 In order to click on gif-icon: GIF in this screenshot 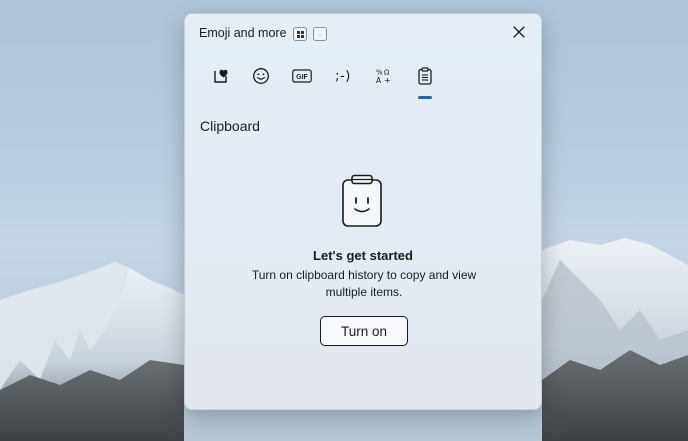, I will do `click(302, 76)`.